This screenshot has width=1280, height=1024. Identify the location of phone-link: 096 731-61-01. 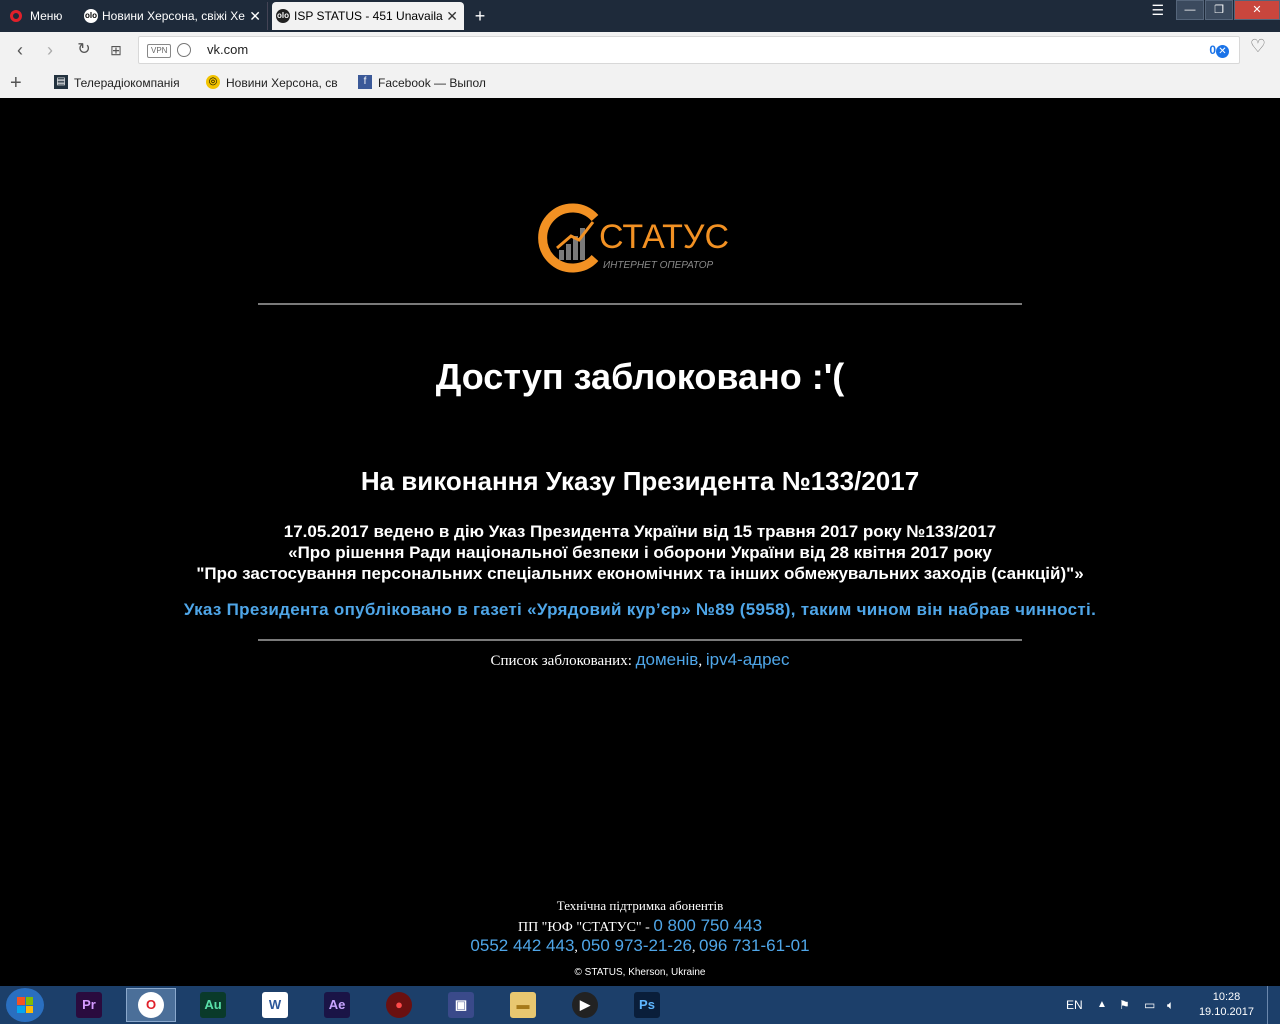
(754, 945).